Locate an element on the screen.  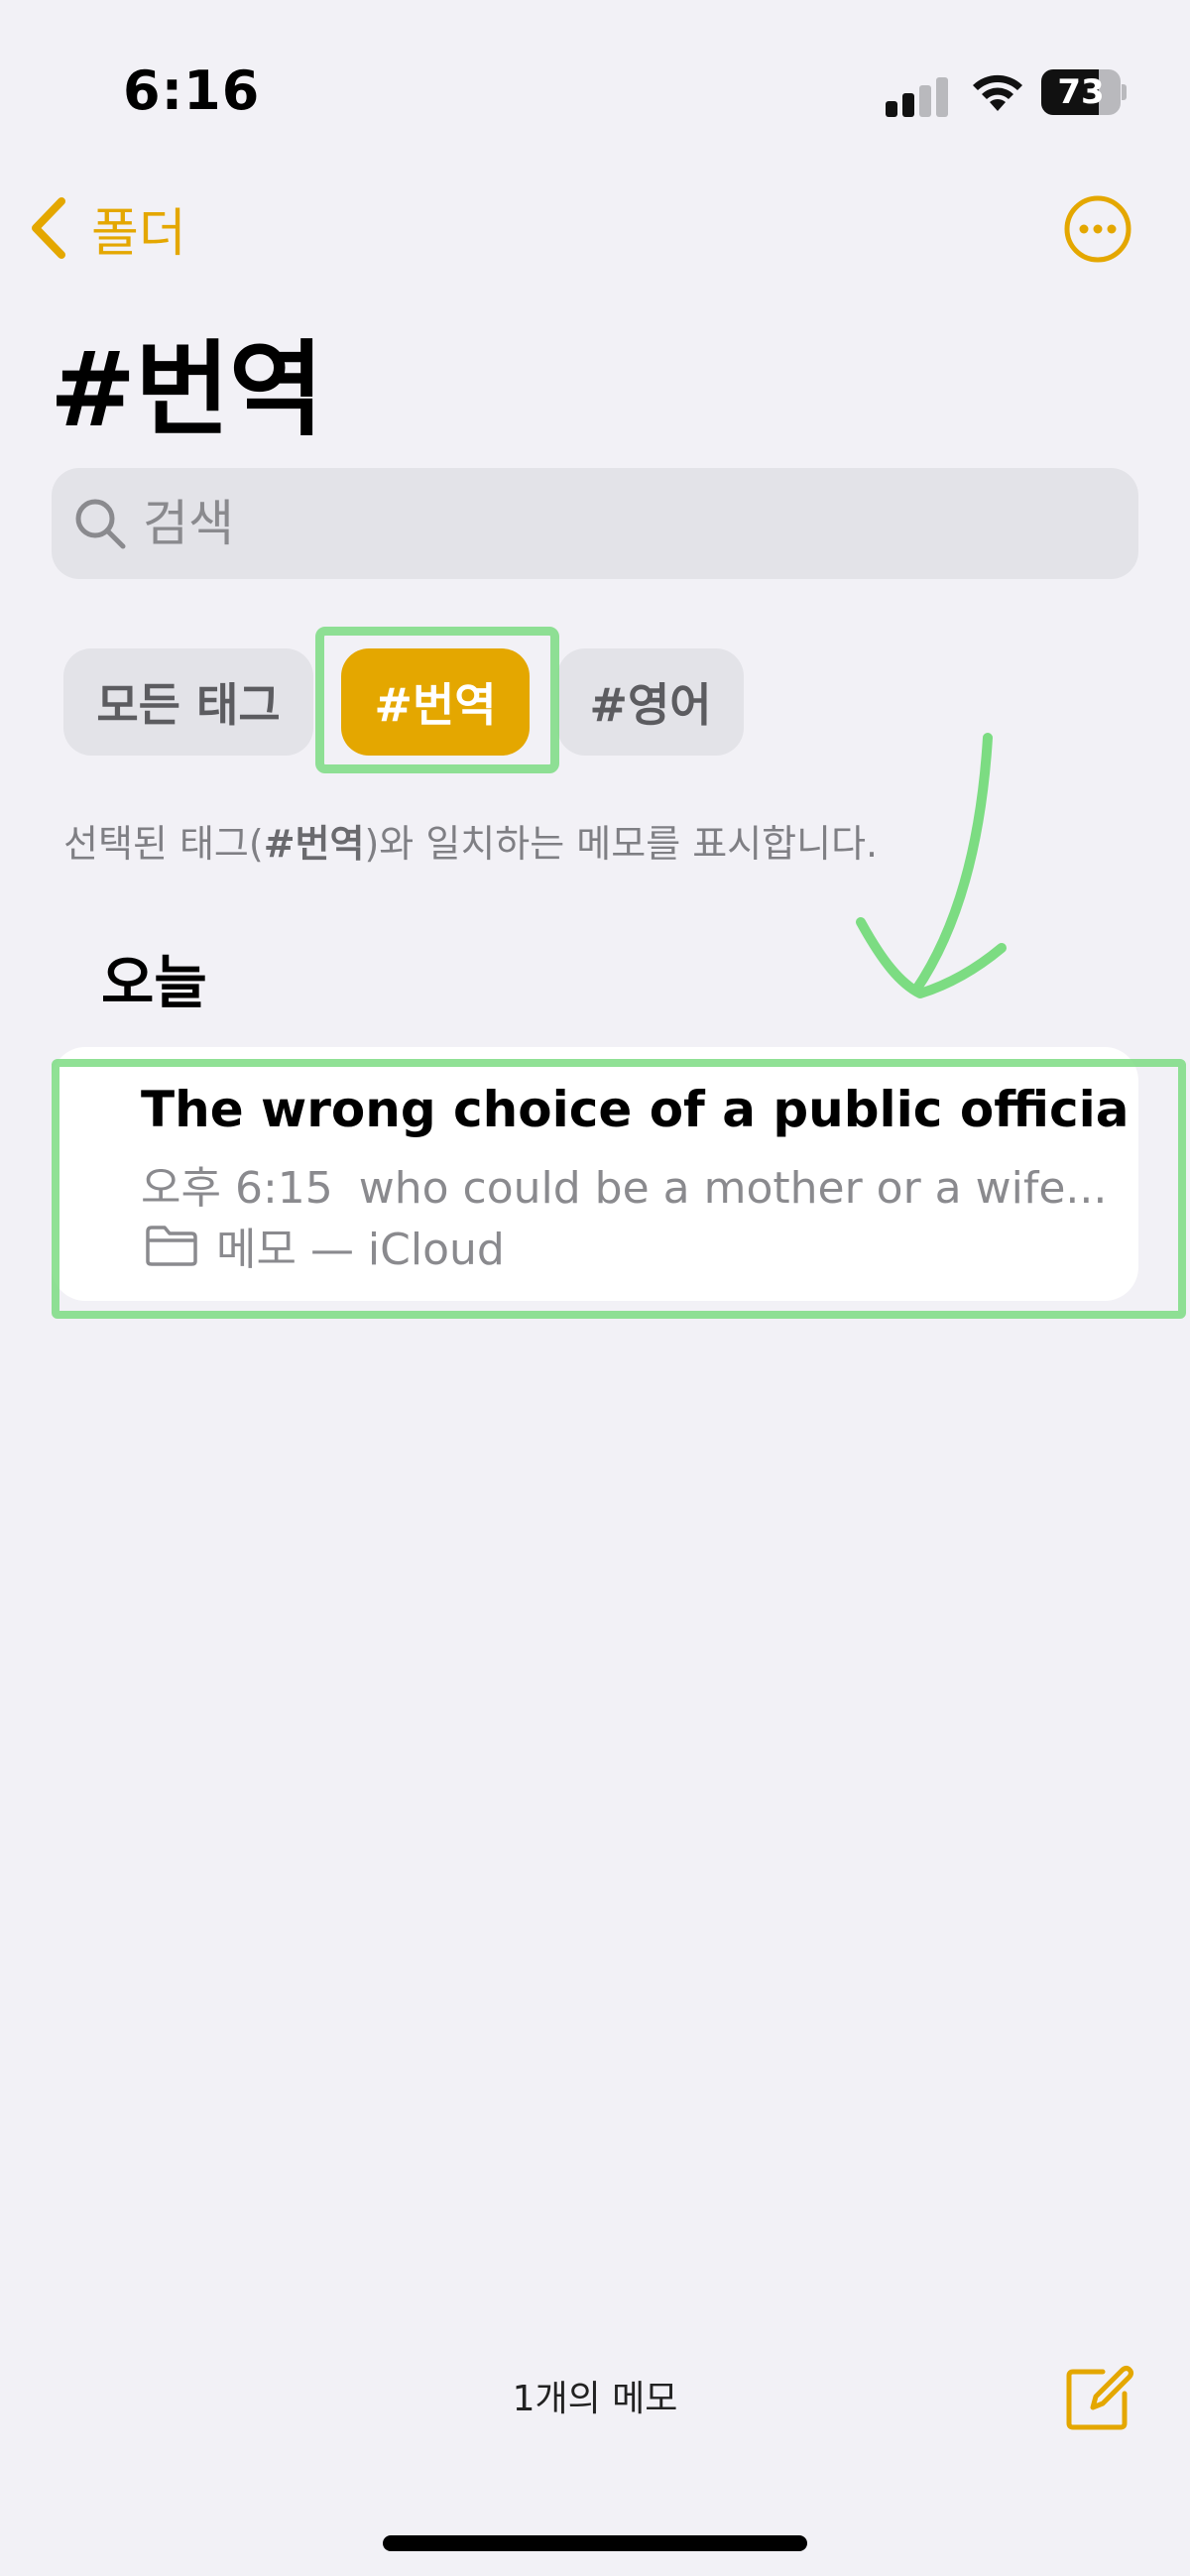
tag-chip-english: #영어 is located at coordinates (650, 702).